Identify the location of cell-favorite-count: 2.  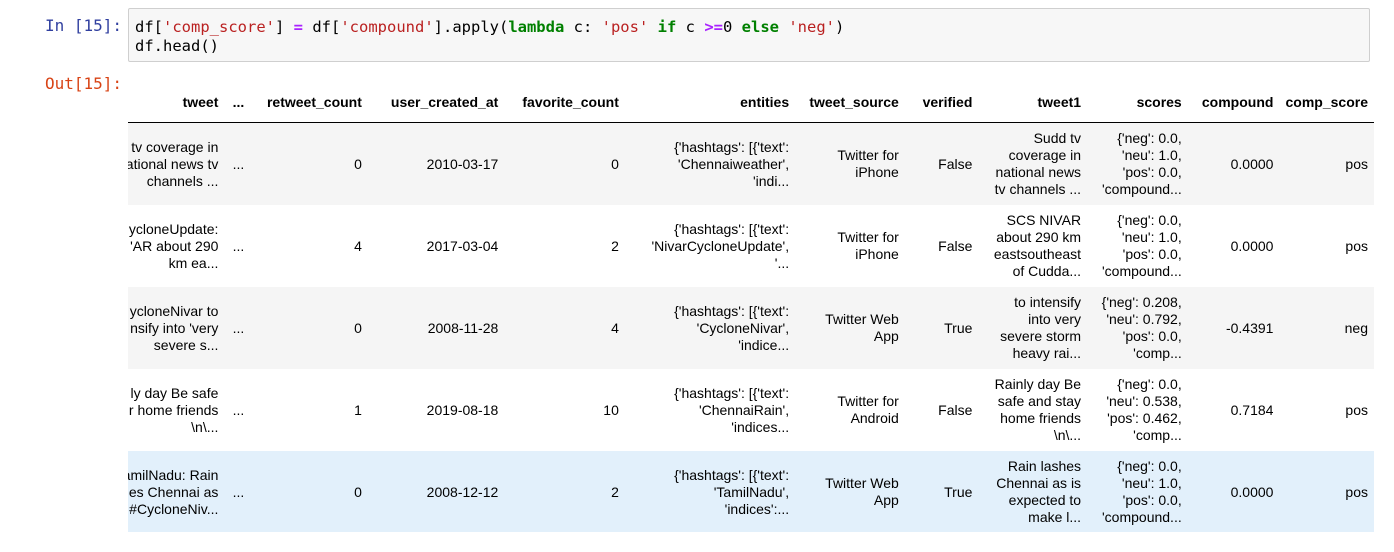
(615, 245).